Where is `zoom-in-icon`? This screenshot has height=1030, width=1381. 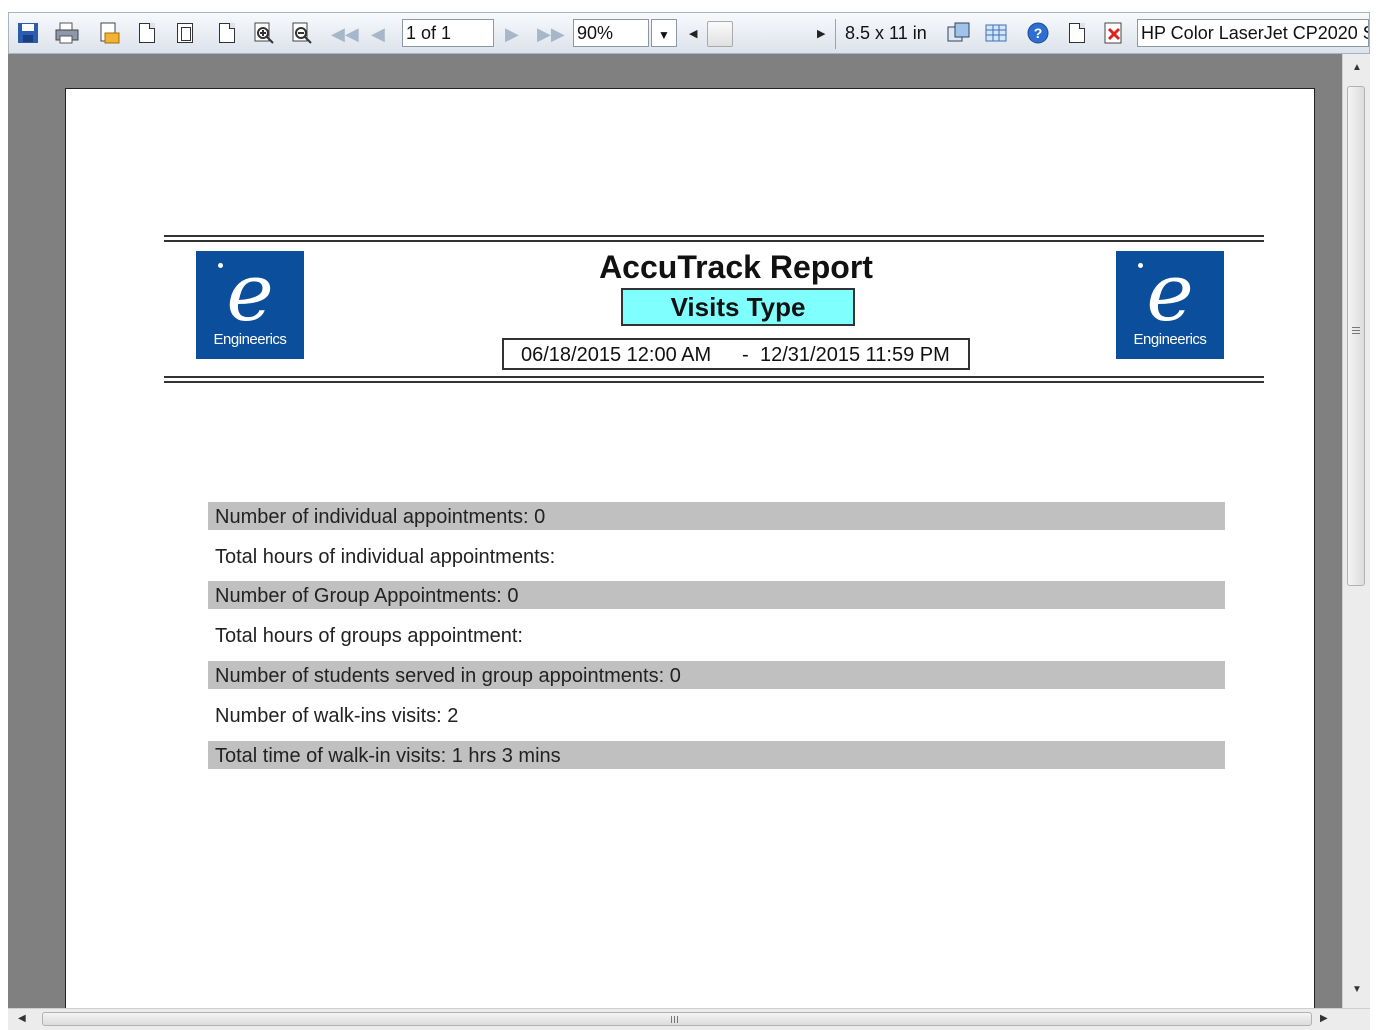
zoom-in-icon is located at coordinates (264, 33).